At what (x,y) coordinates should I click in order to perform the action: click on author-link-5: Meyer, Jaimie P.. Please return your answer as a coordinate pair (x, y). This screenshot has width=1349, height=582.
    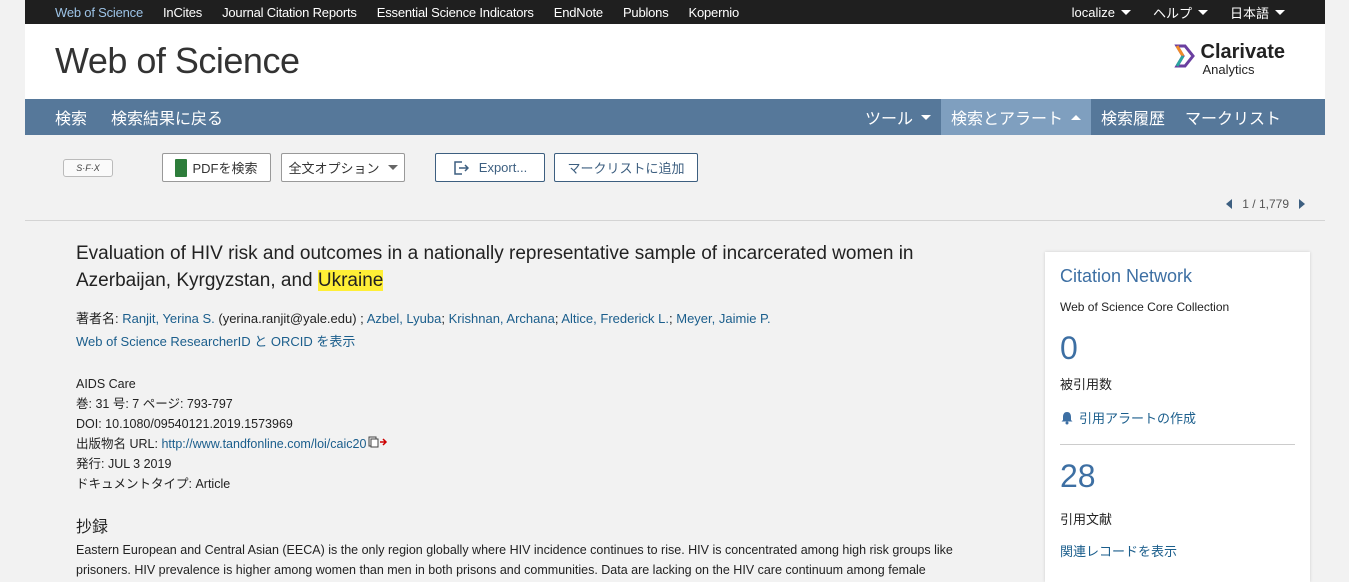
    Looking at the image, I should click on (723, 318).